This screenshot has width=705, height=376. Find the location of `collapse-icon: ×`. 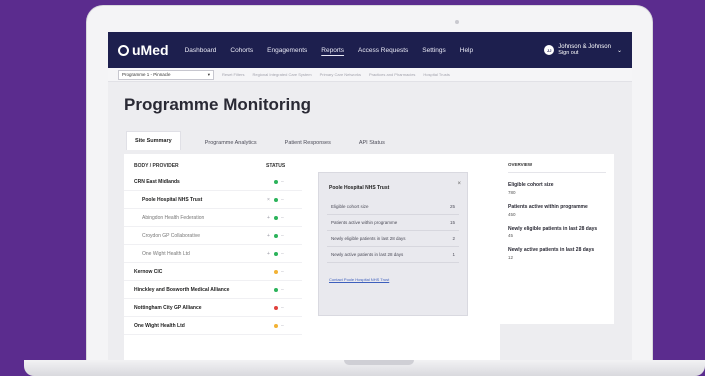

collapse-icon: × is located at coordinates (268, 200).